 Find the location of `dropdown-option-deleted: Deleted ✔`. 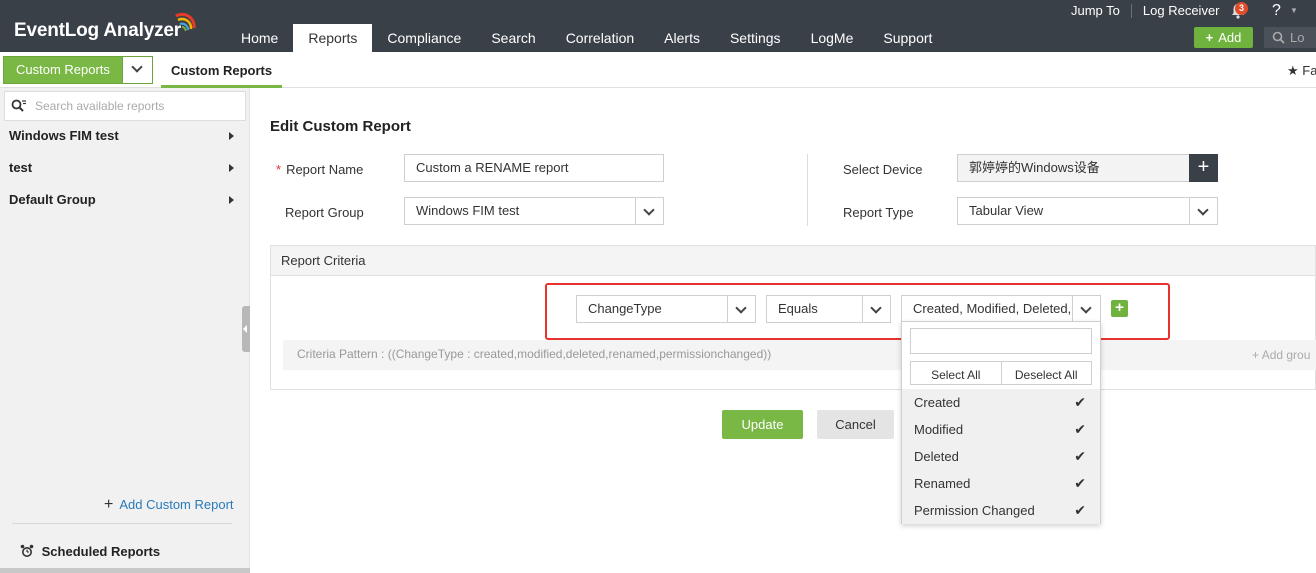

dropdown-option-deleted: Deleted ✔ is located at coordinates (1001, 456).